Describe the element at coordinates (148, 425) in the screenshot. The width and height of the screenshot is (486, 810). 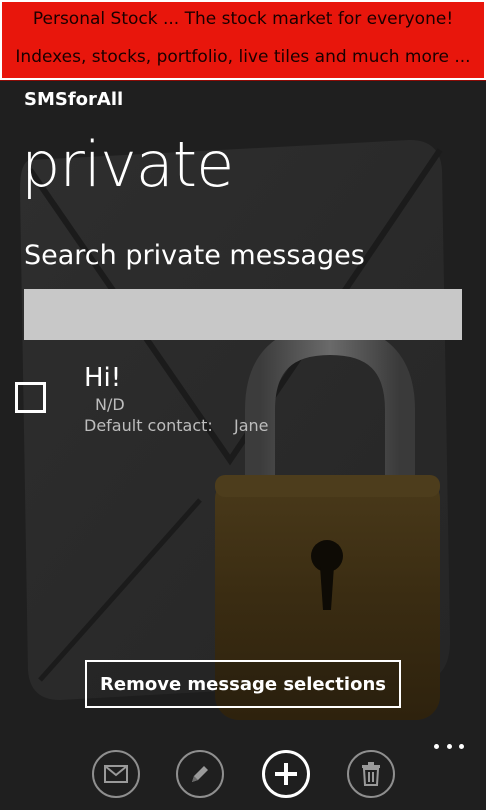
I see `message-contact-label: Default contact:` at that location.